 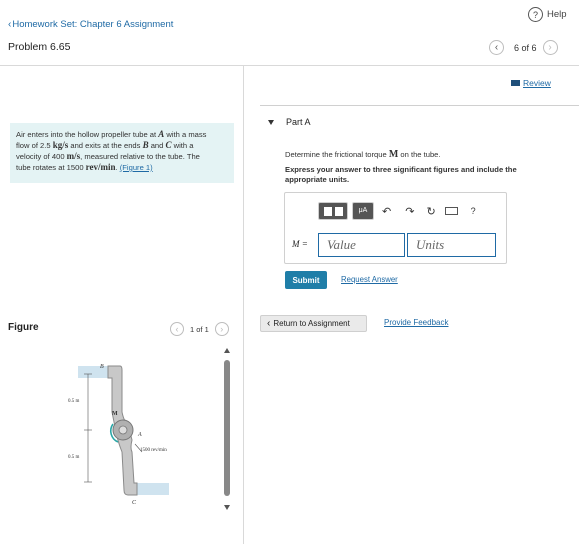 What do you see at coordinates (430, 244) in the screenshot?
I see `units-placeholder: Units` at bounding box center [430, 244].